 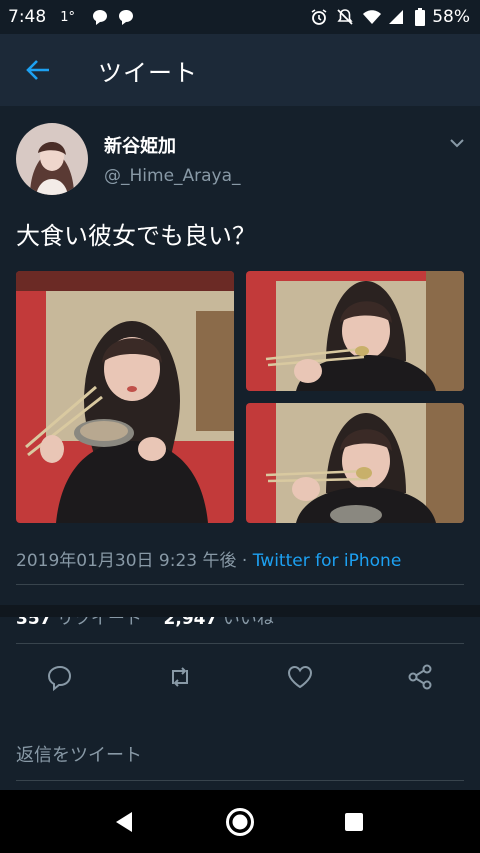 What do you see at coordinates (140, 145) in the screenshot?
I see `author-name: 新谷姫加` at bounding box center [140, 145].